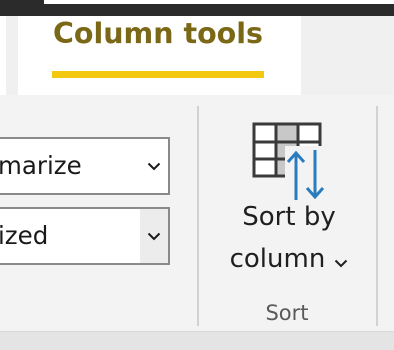 The height and width of the screenshot is (350, 394). Describe the element at coordinates (287, 313) in the screenshot. I see `sort-group-label: Sort` at that location.